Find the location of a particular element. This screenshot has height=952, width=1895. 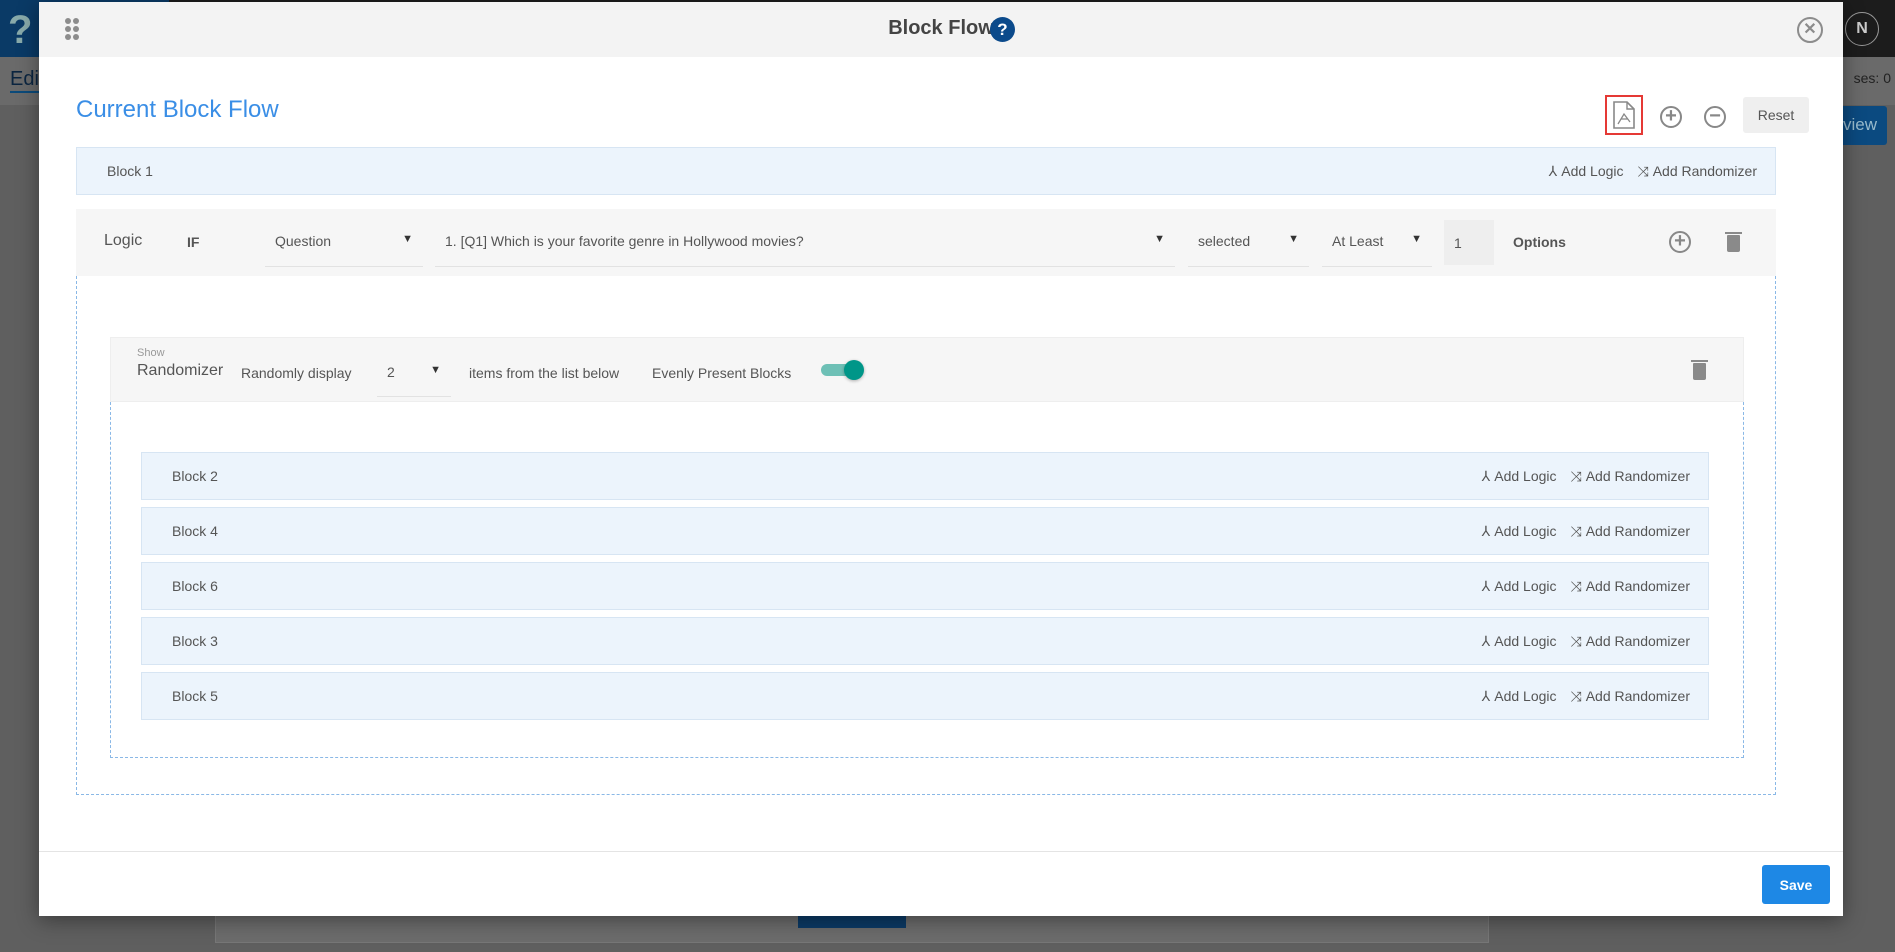

show-label: Show is located at coordinates (151, 353).